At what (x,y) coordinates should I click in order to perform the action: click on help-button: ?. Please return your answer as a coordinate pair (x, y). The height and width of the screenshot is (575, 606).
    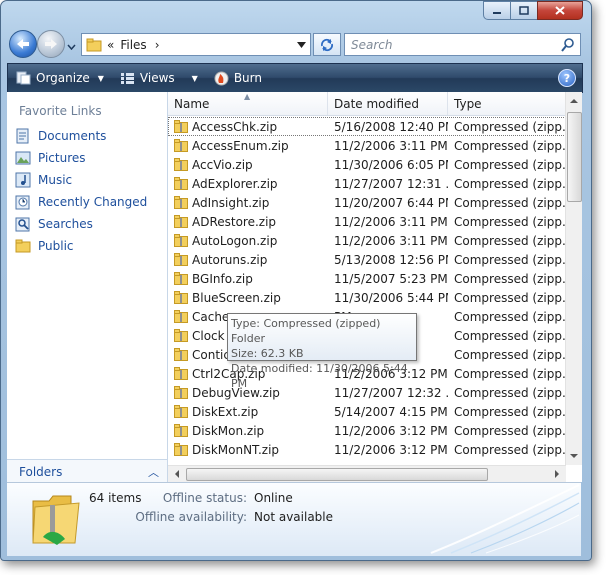
    Looking at the image, I should click on (567, 78).